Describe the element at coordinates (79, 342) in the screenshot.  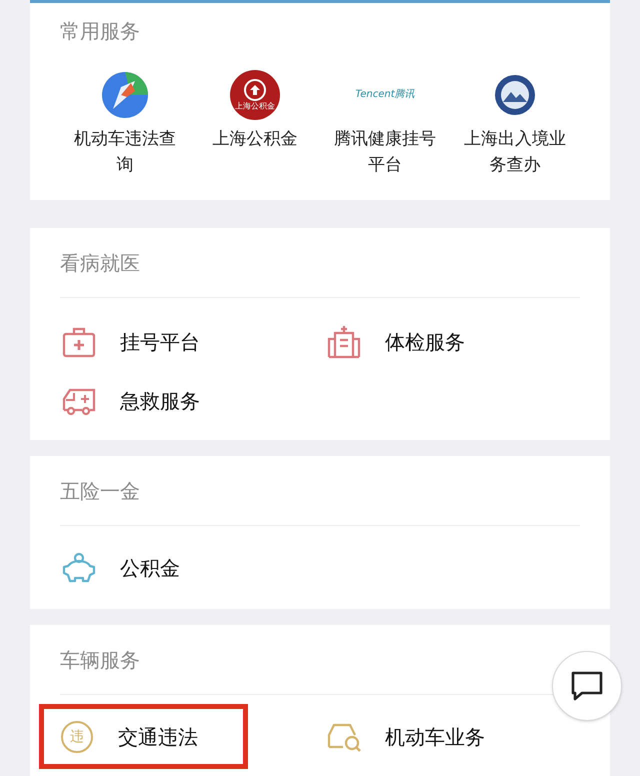
I see `medical-kit-icon` at that location.